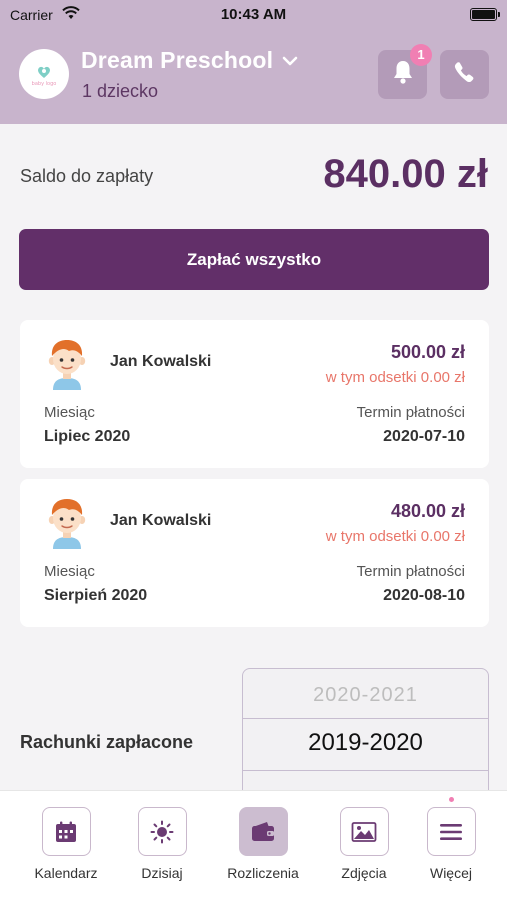  What do you see at coordinates (177, 60) in the screenshot?
I see `school-name: Dream Preschool` at bounding box center [177, 60].